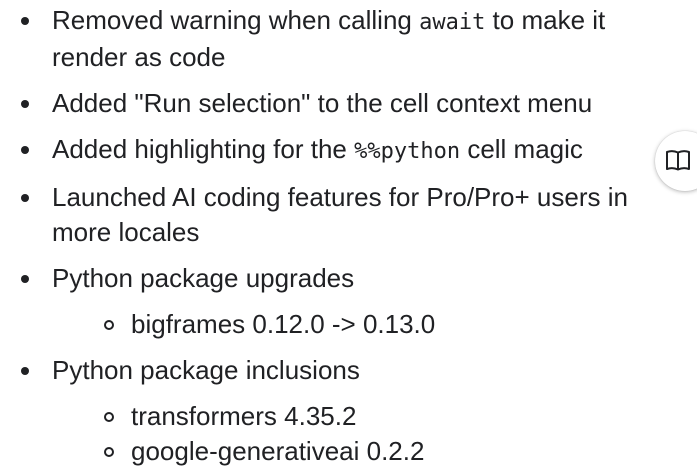 Image resolution: width=697 pixels, height=466 pixels. I want to click on sub-list: bigframes 0.12.0 -> 0.13.0, so click(374, 324).